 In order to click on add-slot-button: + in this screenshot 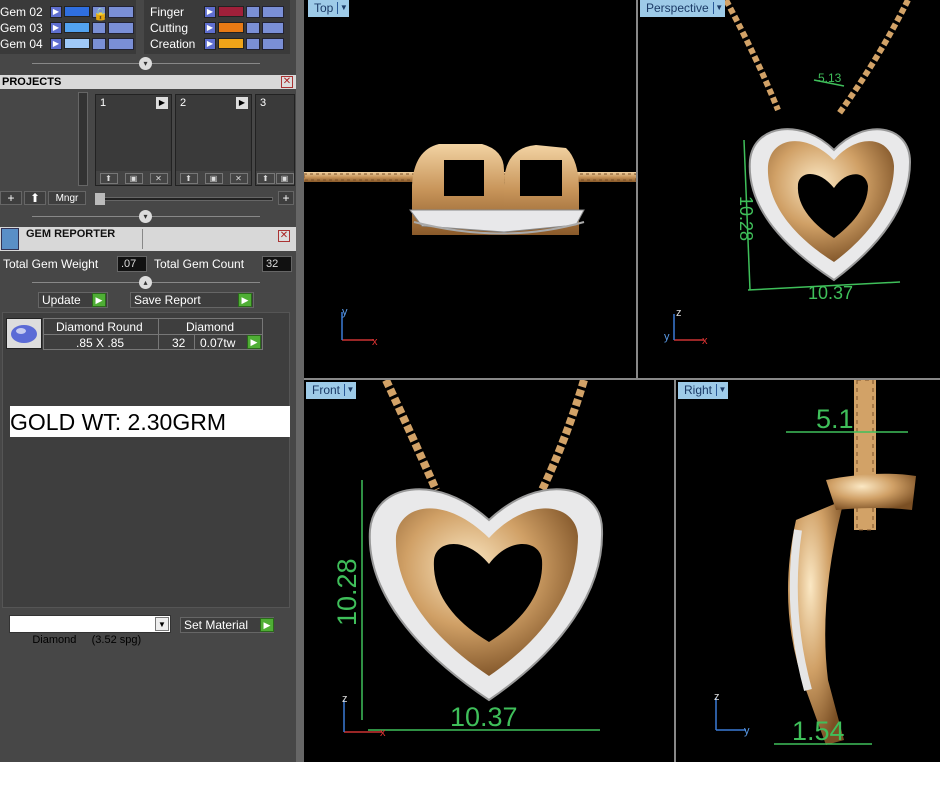, I will do `click(286, 198)`.